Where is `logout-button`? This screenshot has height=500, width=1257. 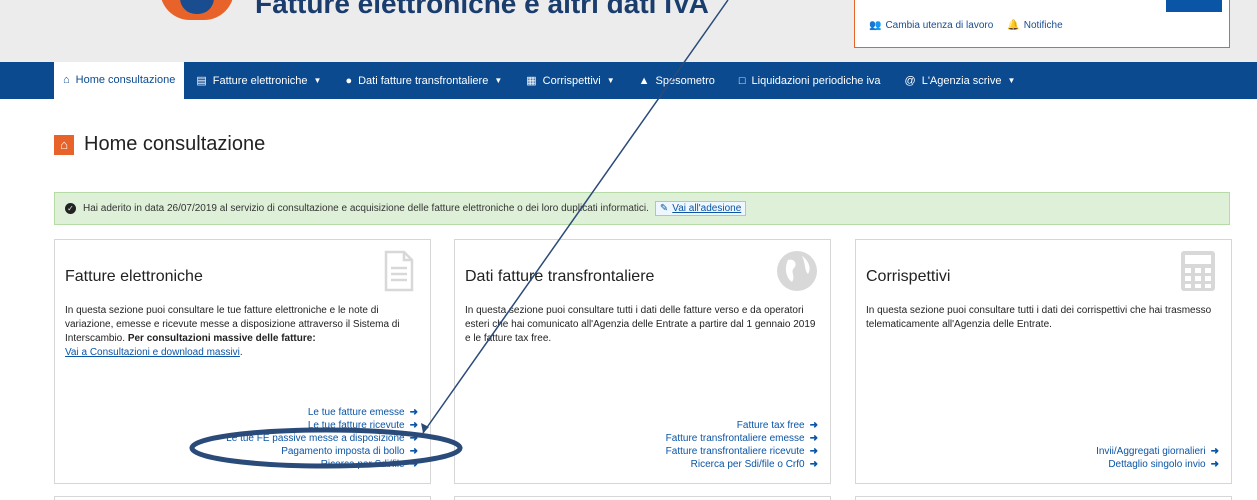 logout-button is located at coordinates (1194, 6).